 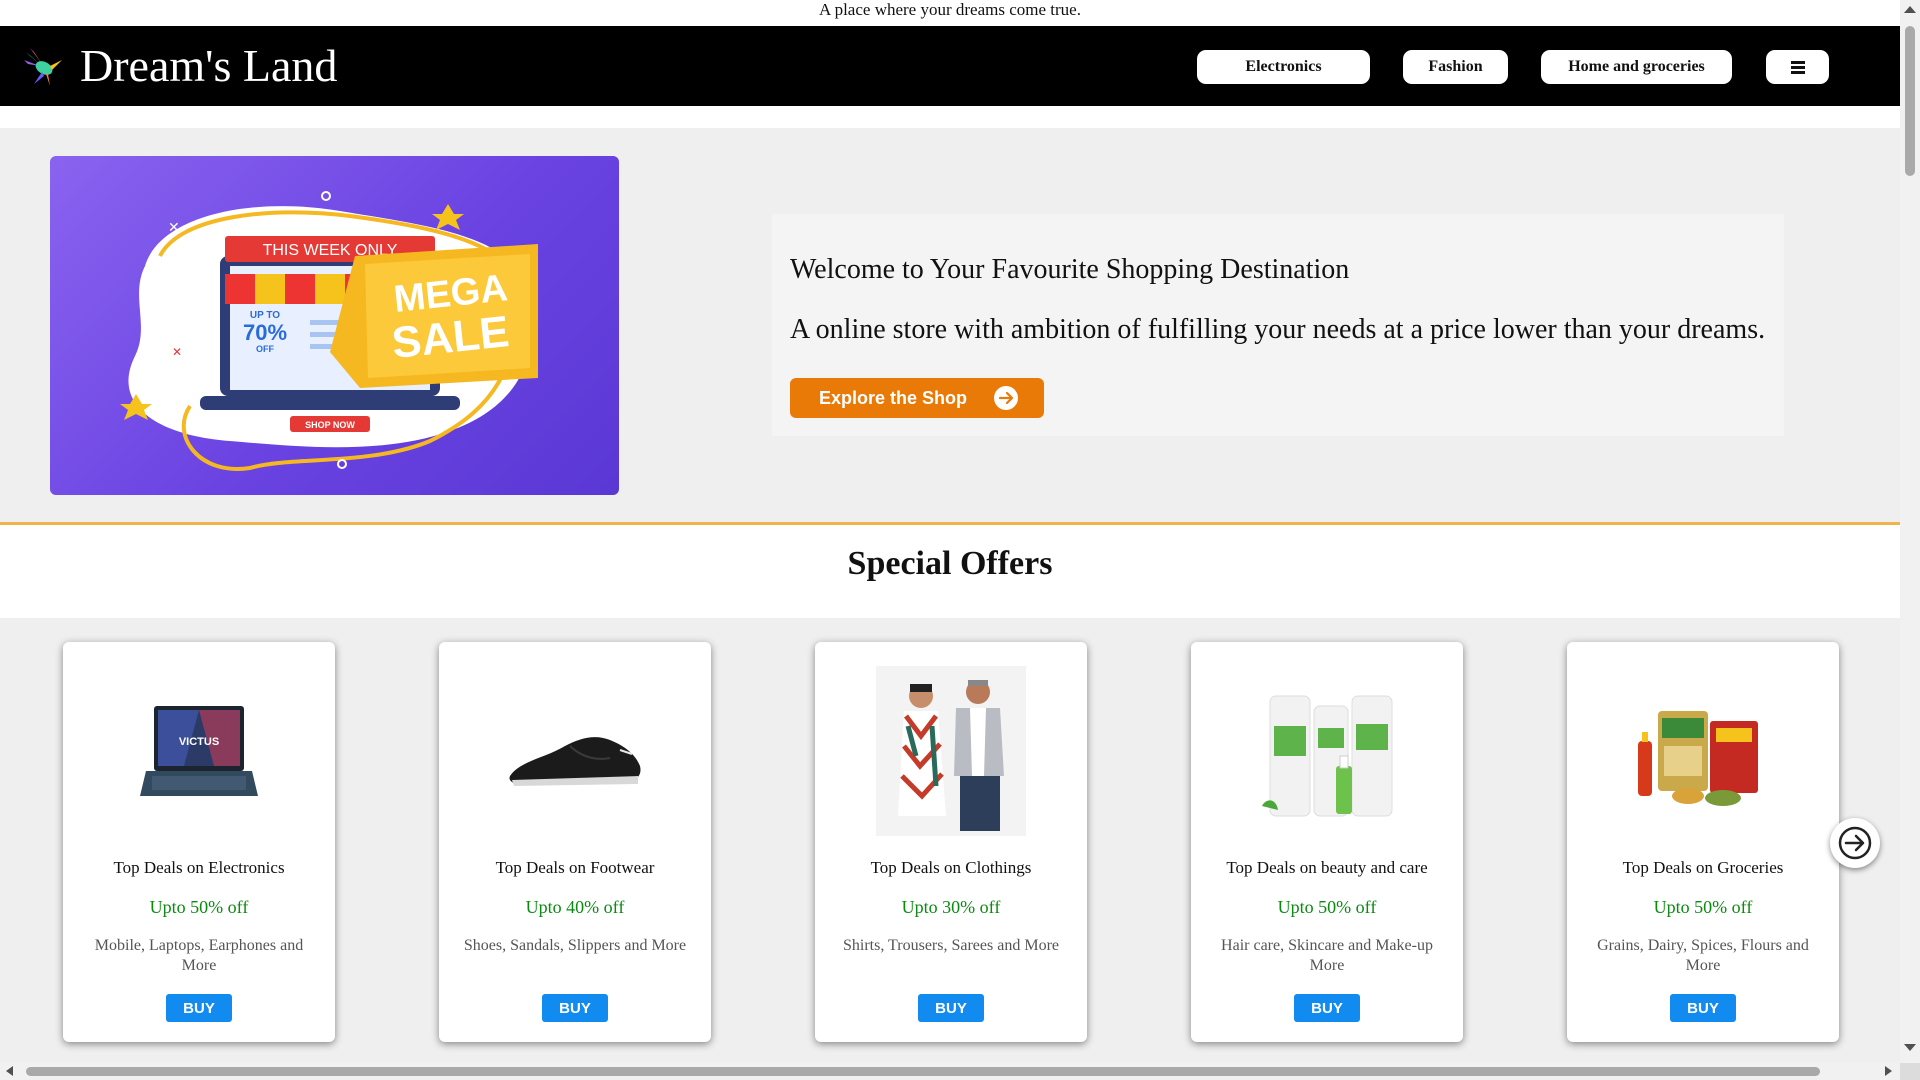 I want to click on scroll-right-arrow-icon, so click(x=1888, y=1071).